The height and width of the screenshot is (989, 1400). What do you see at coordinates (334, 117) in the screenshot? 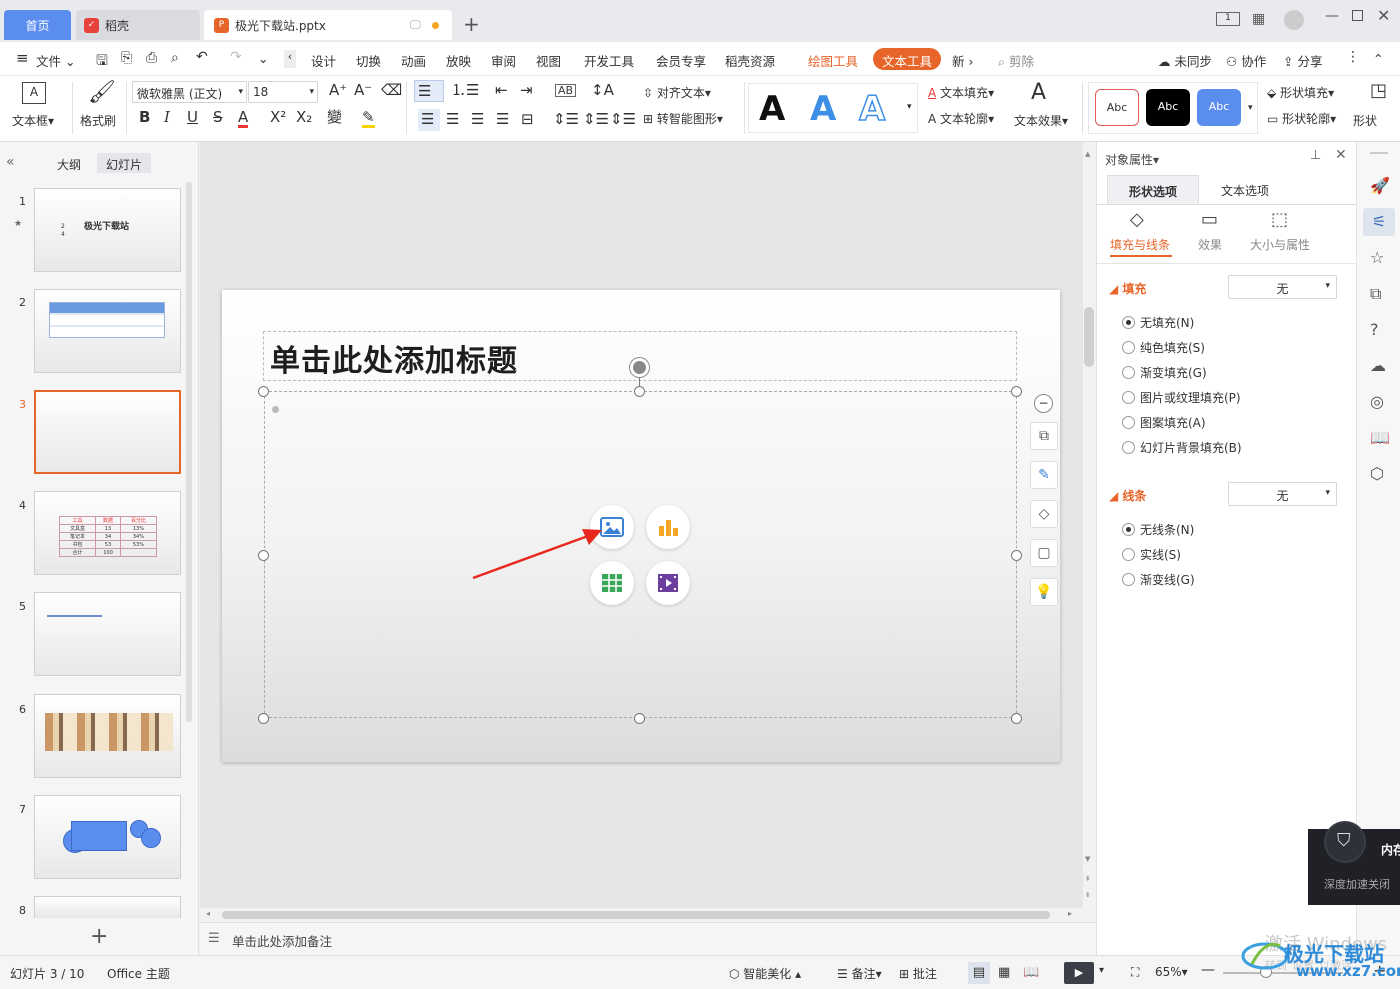
I see `phonetic-icon: 變` at bounding box center [334, 117].